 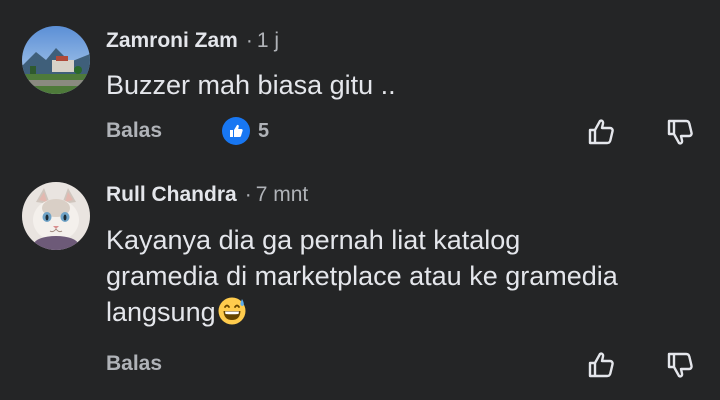 I want to click on author-name: Rull Chandra, so click(x=171, y=194).